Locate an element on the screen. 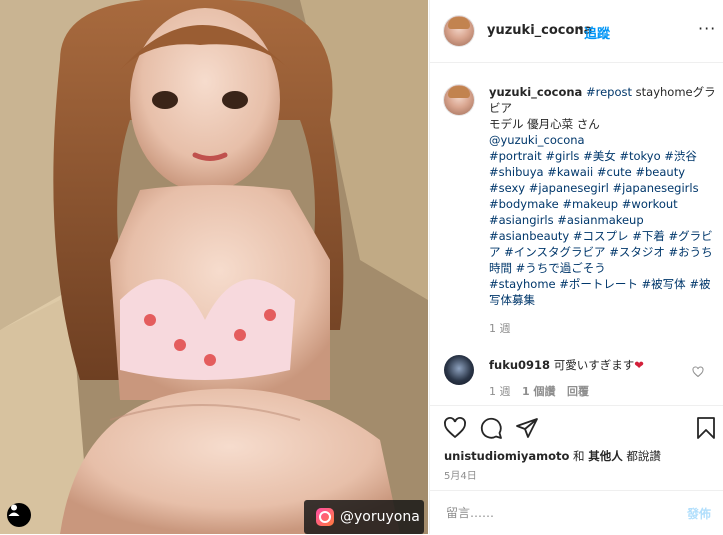 This screenshot has width=723, height=535. hashtag-link: #ポートレート is located at coordinates (598, 284).